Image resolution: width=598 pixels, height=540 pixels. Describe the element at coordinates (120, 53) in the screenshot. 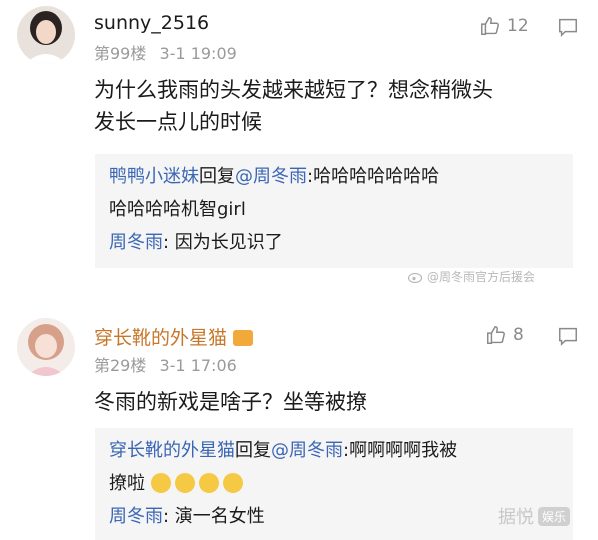

I see `floor-number: 第99楼` at that location.